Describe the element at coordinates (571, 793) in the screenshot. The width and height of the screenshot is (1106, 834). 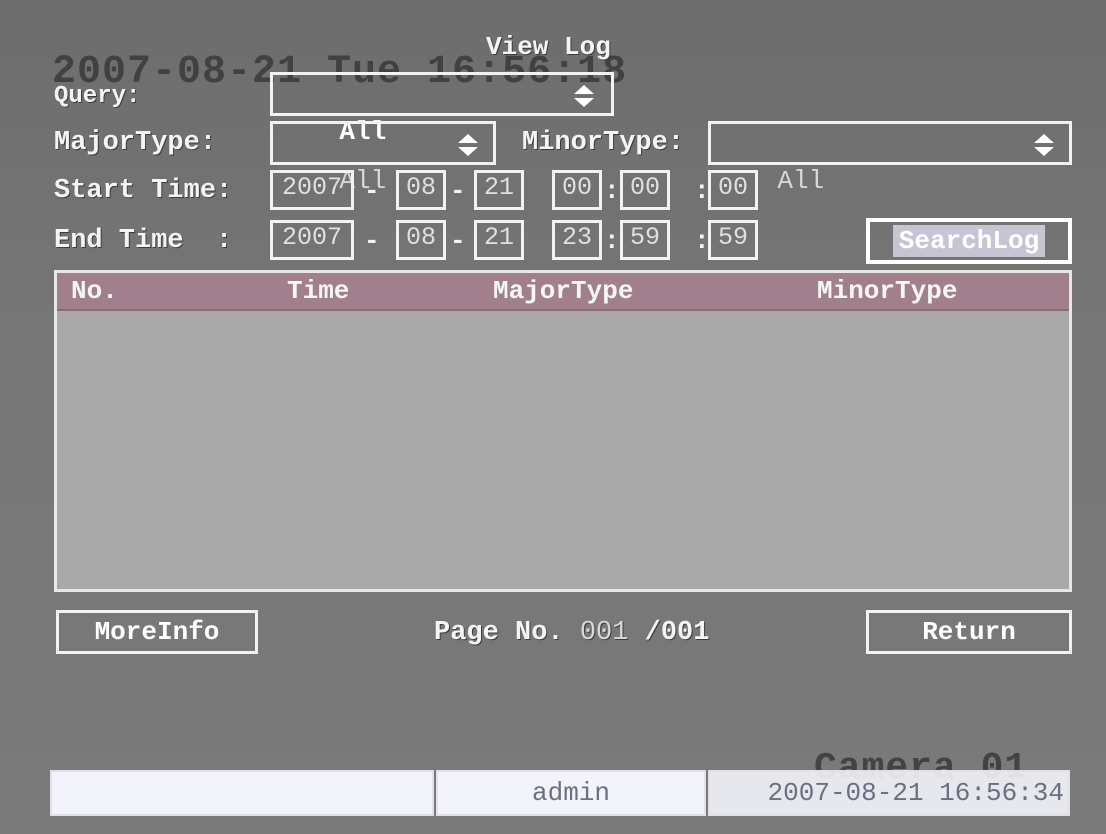
I see `status-user: admin` at that location.